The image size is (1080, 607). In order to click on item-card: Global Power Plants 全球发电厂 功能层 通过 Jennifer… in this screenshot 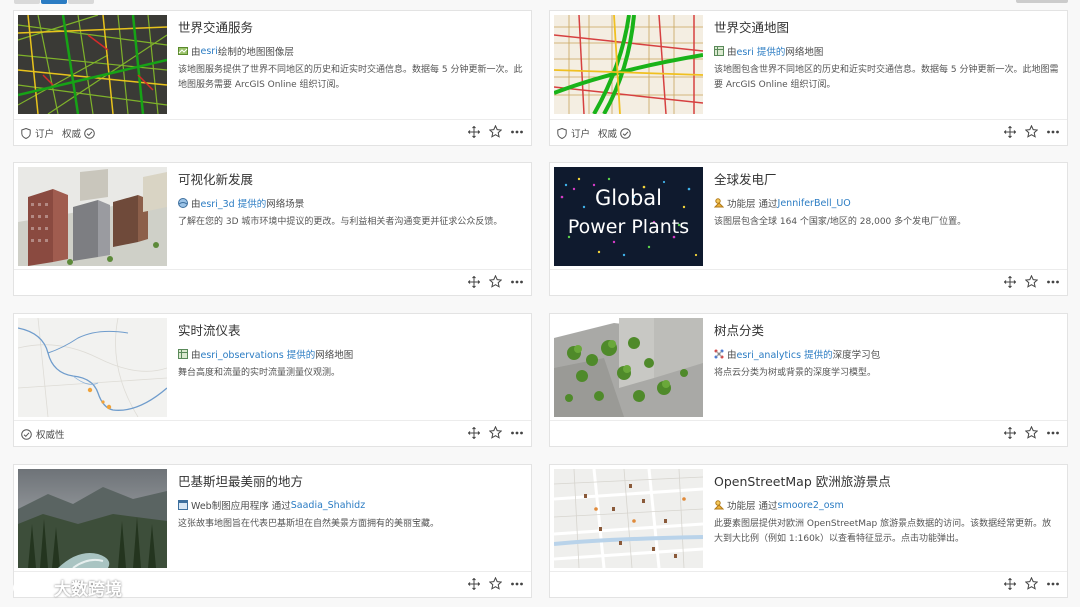, I will do `click(808, 229)`.